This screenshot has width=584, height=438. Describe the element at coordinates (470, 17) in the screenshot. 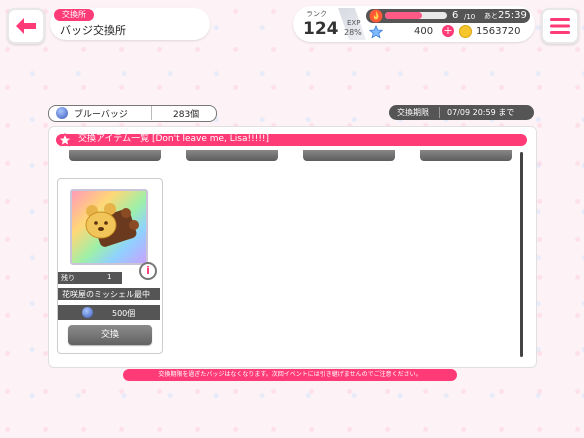

I see `energy-max: /10` at that location.